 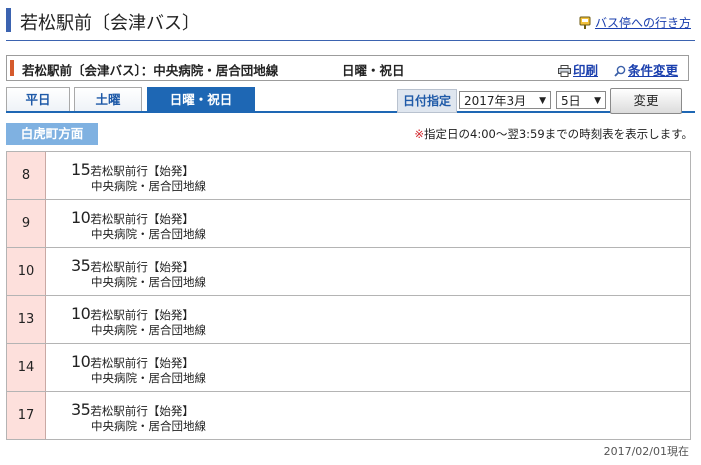 I want to click on hour-cell: 14, so click(x=26, y=367).